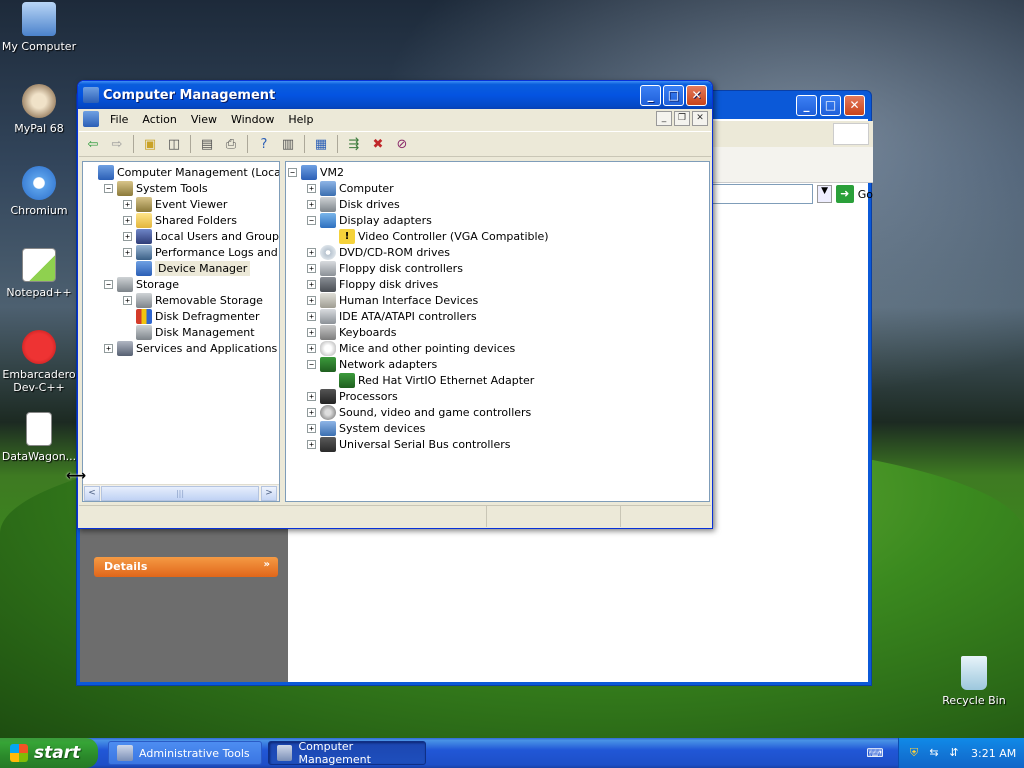 The height and width of the screenshot is (768, 1024). What do you see at coordinates (974, 681) in the screenshot?
I see `desktop-icon-recycle-bin: Recycle Bin` at bounding box center [974, 681].